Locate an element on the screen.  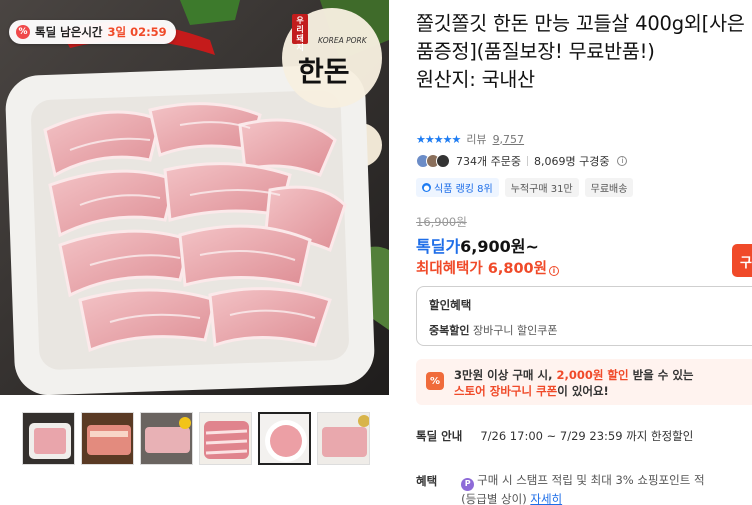
buy-button: 구 is located at coordinates (742, 260).